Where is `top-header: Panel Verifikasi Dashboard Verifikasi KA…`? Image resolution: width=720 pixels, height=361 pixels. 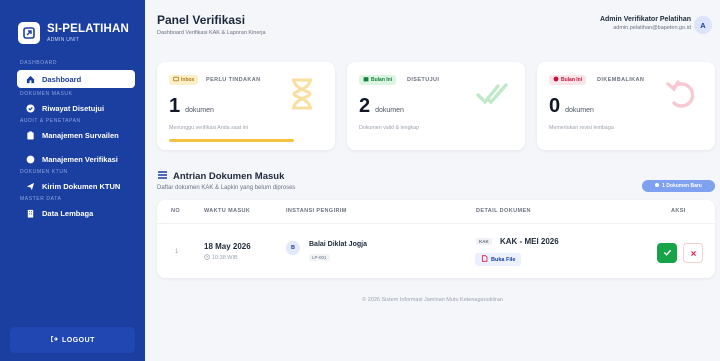
top-header: Panel Verifikasi Dashboard Verifikasi KA… is located at coordinates (432, 23).